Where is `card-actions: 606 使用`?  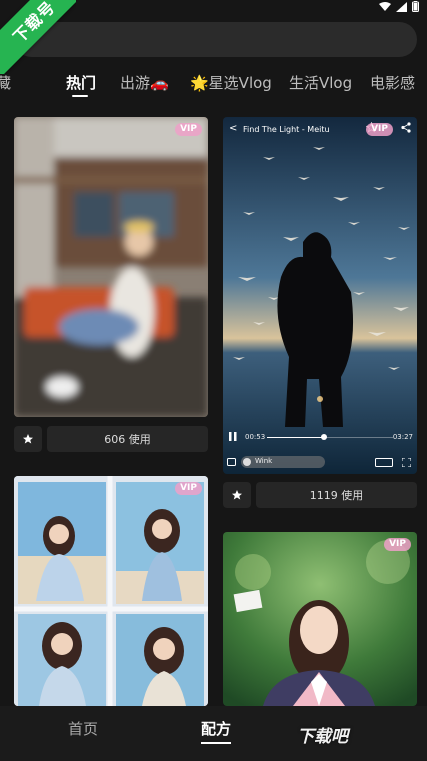 card-actions: 606 使用 is located at coordinates (111, 439).